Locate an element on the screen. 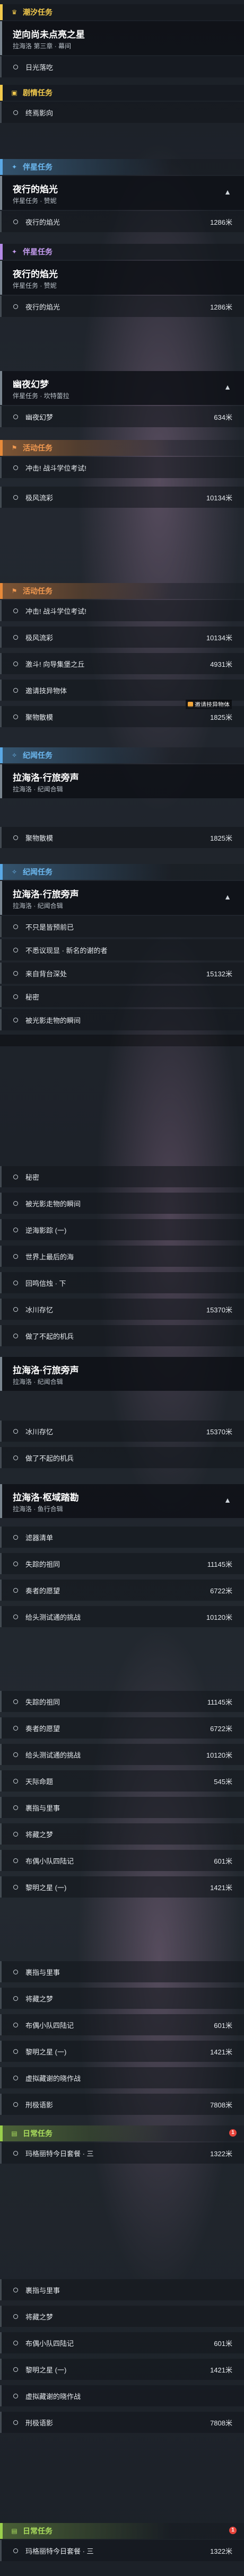 This screenshot has width=244, height=2576. task-row: 滤器清单 is located at coordinates (122, 1537).